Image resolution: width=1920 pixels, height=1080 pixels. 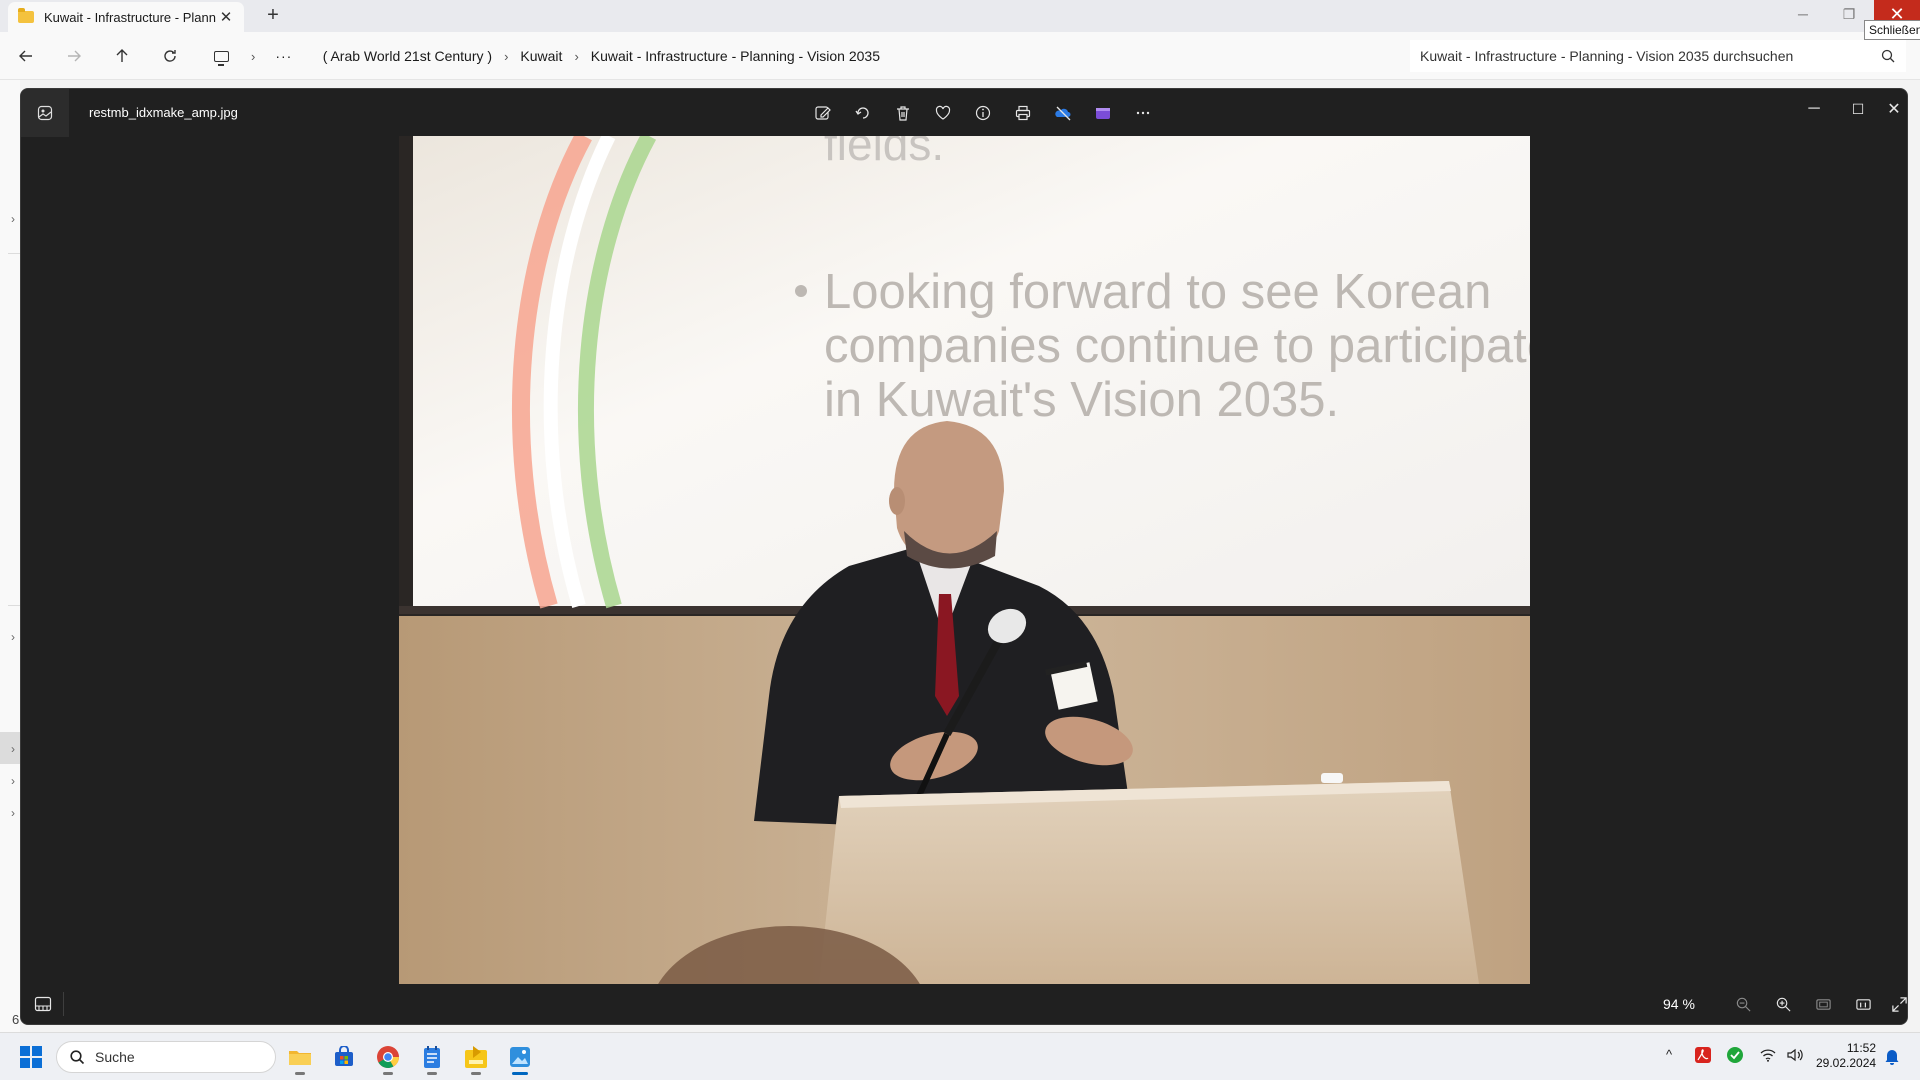 I want to click on rotate-icon, so click(x=862, y=113).